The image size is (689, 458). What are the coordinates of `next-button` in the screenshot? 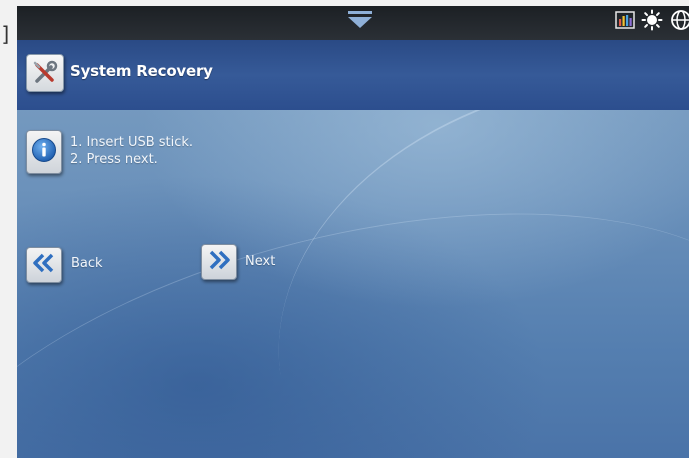 It's located at (219, 262).